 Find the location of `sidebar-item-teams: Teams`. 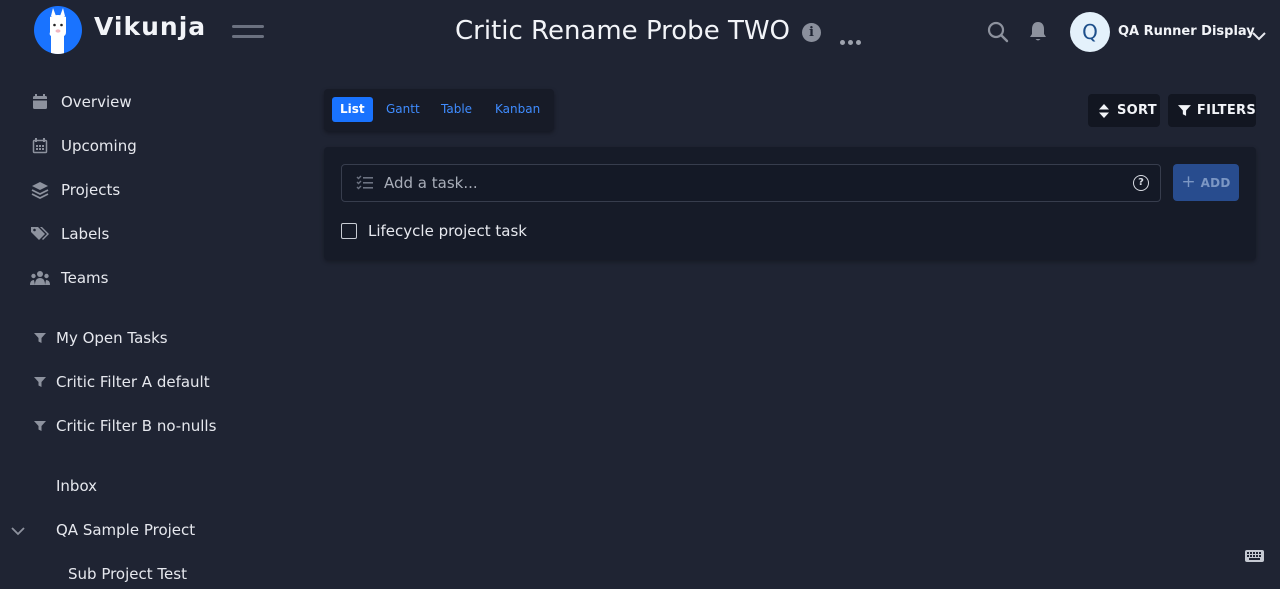

sidebar-item-teams: Teams is located at coordinates (69, 278).